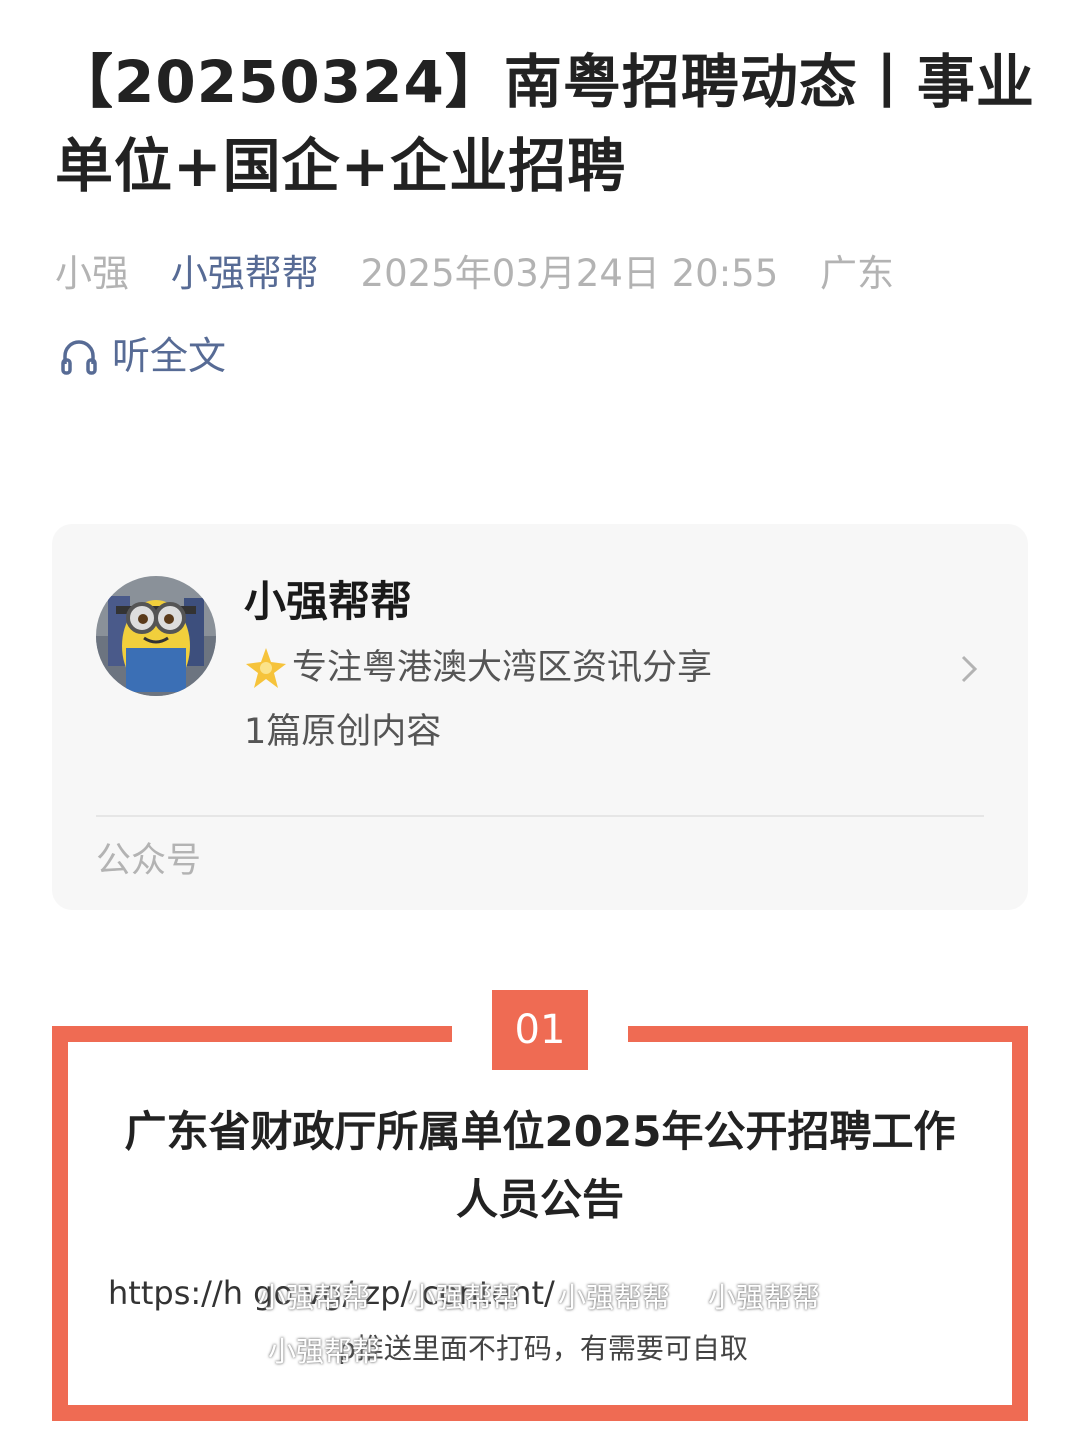 The image size is (1080, 1443). What do you see at coordinates (540, 816) in the screenshot?
I see `divider` at bounding box center [540, 816].